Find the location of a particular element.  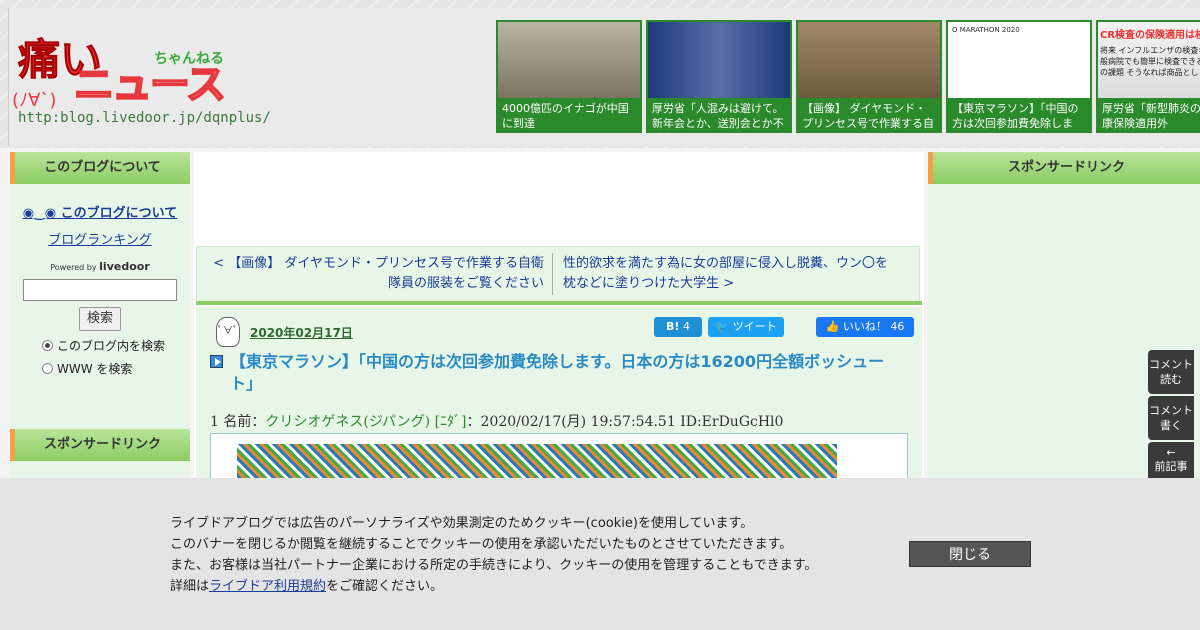

prev-article-cell: < 【画像】 ダイヤモンド・プリンセス号で作業する自衛隊員の服装をご覧ください is located at coordinates (375, 274).